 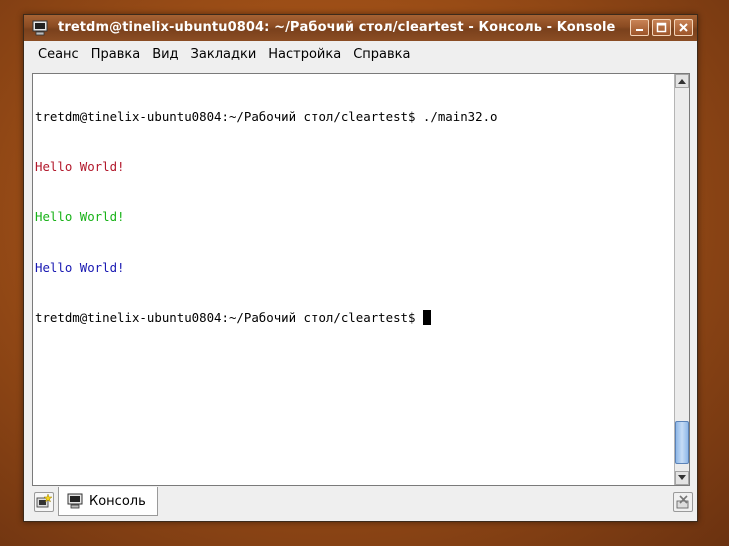 What do you see at coordinates (682, 442) in the screenshot?
I see `scrollbar-thumb` at bounding box center [682, 442].